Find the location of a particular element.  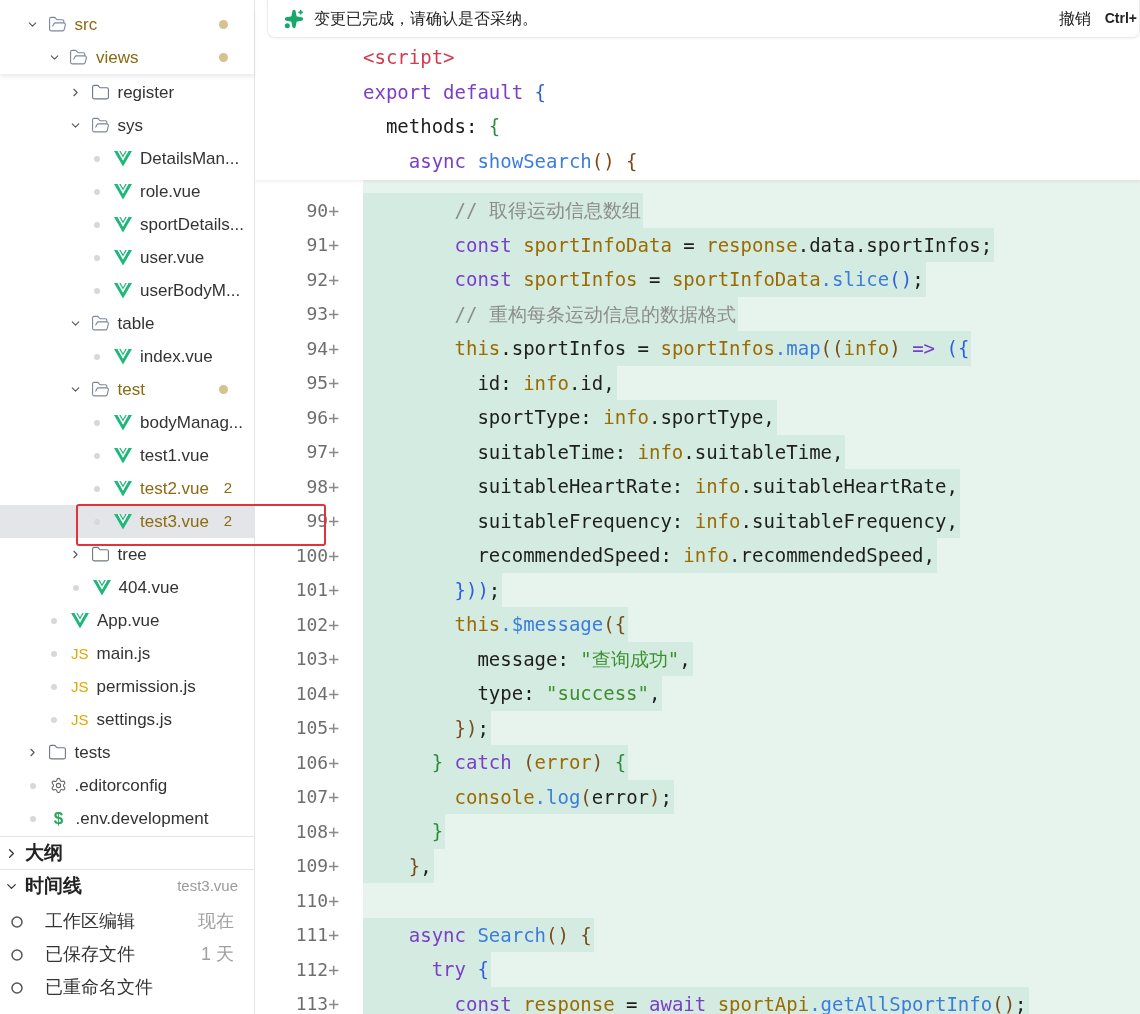

tree-item: JS main.js is located at coordinates (127, 653).